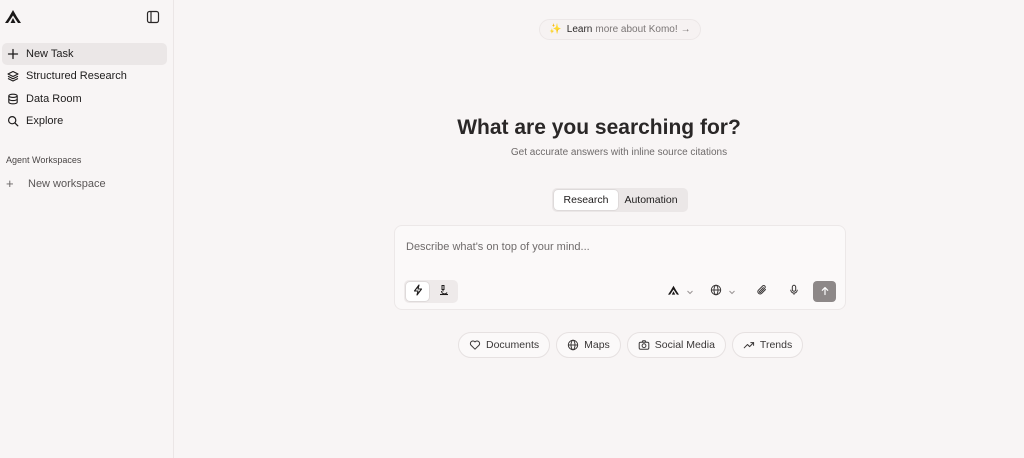 Image resolution: width=1024 pixels, height=458 pixels. Describe the element at coordinates (84, 99) in the screenshot. I see `sidebar-item-data-room: Data Room` at that location.